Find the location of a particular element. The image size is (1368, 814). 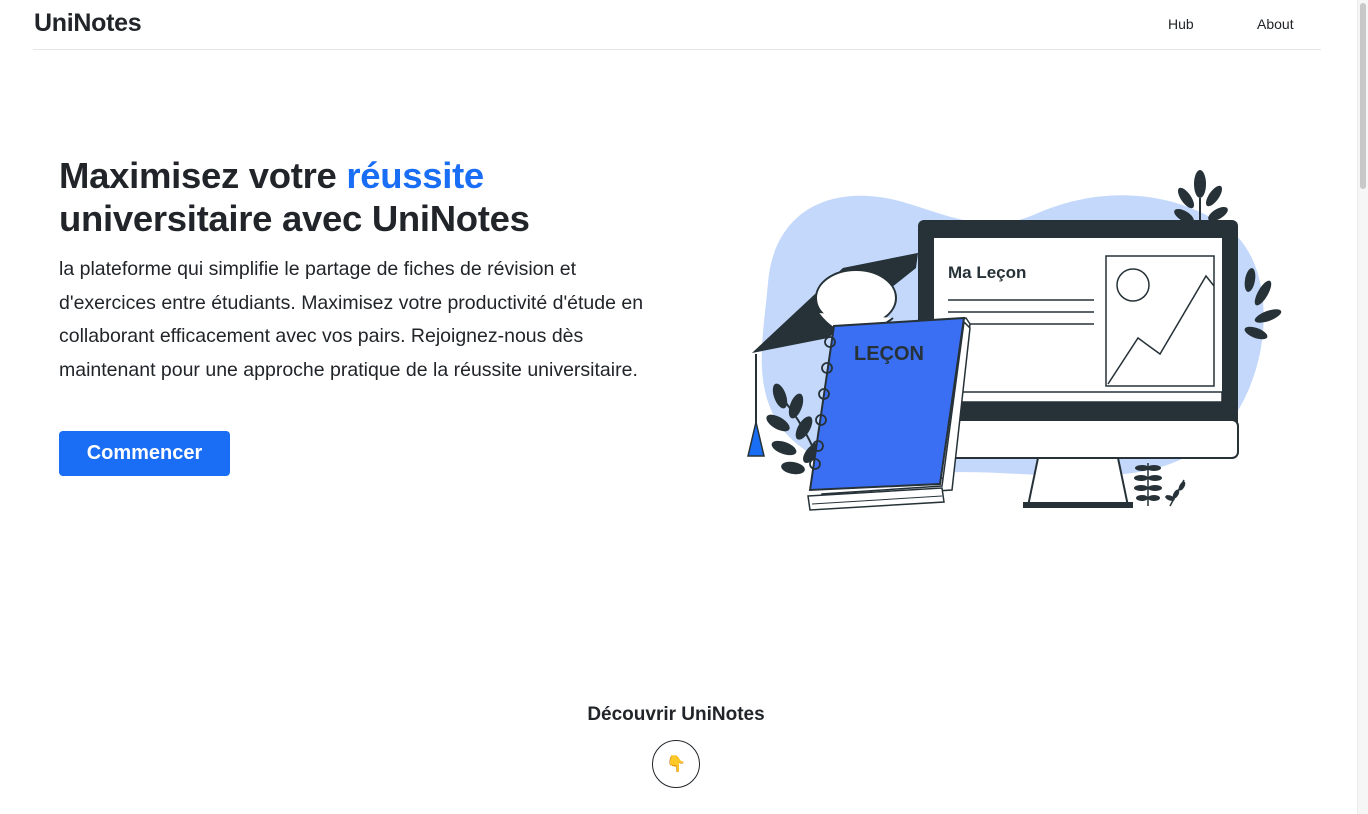

nav-link-about: About is located at coordinates (1275, 24).